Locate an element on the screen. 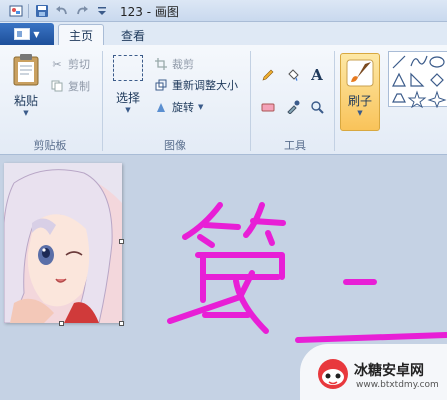 The height and width of the screenshot is (400, 447). paste-button: 粘贴 ▼ is located at coordinates (26, 88).